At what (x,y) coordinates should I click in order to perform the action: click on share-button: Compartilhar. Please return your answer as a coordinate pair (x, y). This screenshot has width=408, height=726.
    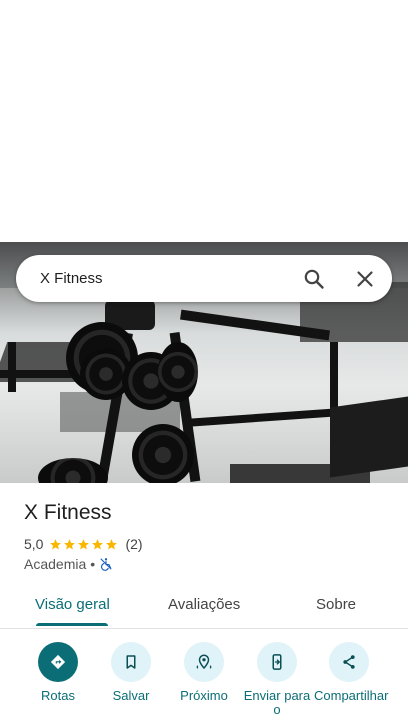
    Looking at the image, I should click on (351, 671).